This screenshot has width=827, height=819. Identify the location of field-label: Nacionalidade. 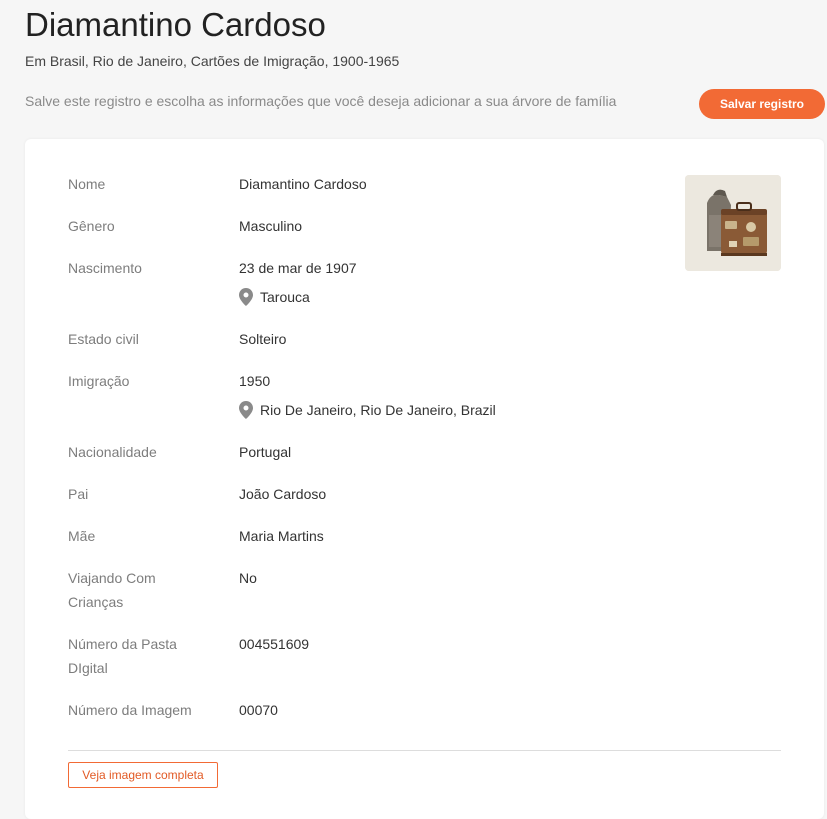
(112, 452).